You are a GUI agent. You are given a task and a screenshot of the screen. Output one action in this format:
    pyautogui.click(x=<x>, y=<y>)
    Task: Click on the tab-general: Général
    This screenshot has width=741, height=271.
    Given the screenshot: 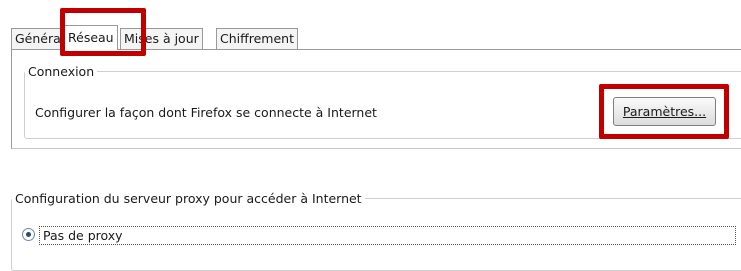 What is the action you would take?
    pyautogui.click(x=40, y=38)
    